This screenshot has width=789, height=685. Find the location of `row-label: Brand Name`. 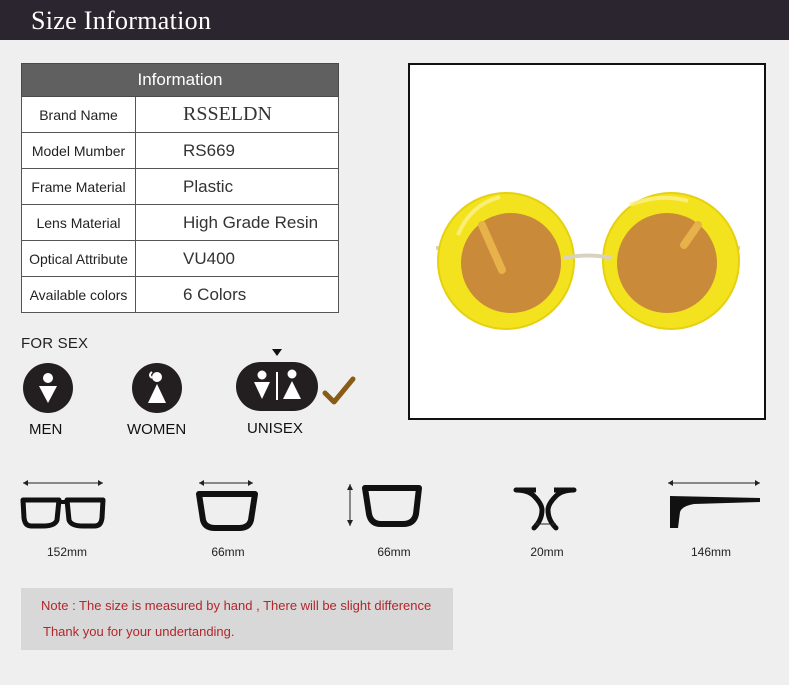

row-label: Brand Name is located at coordinates (78, 114).